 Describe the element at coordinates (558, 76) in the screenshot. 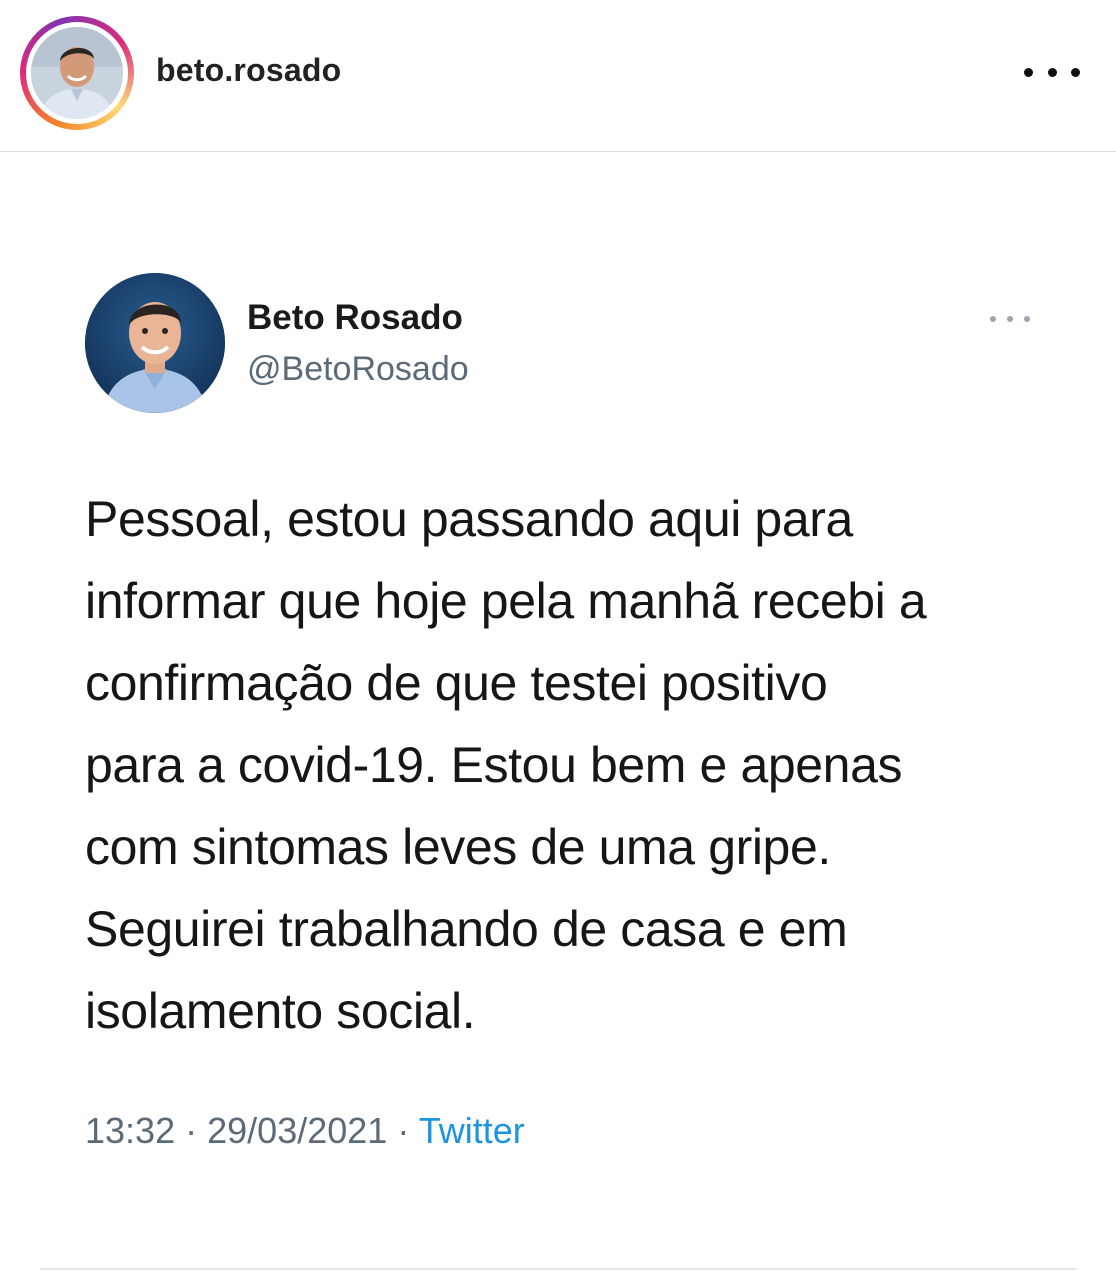

I see `instagram-post-header: beto.rosado` at that location.